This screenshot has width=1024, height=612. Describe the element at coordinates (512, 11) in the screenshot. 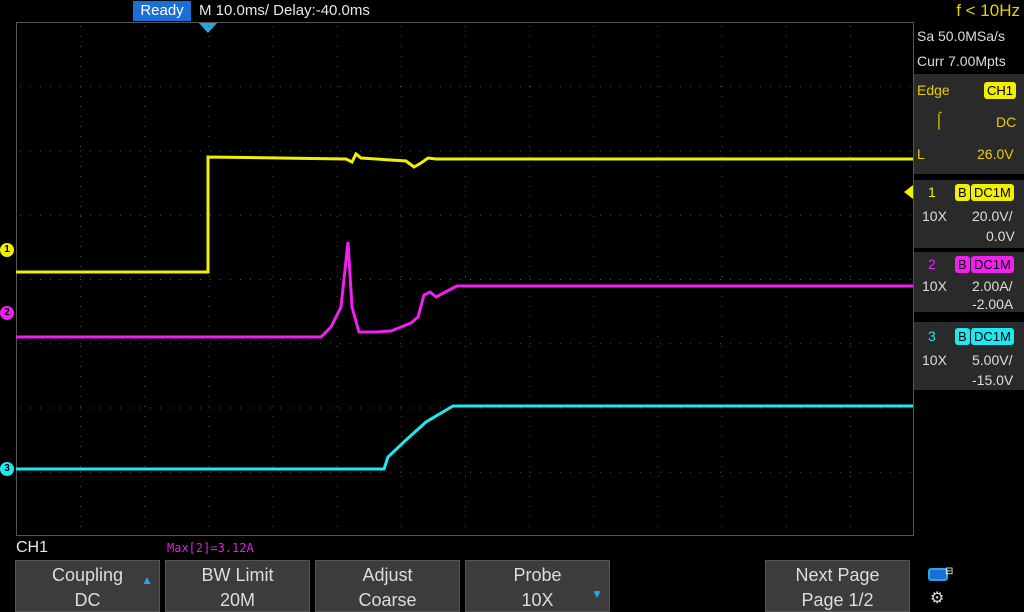

I see `top-status-bar: Ready M 10.0ms/ Delay:-40.0ms f < 10Hz` at that location.